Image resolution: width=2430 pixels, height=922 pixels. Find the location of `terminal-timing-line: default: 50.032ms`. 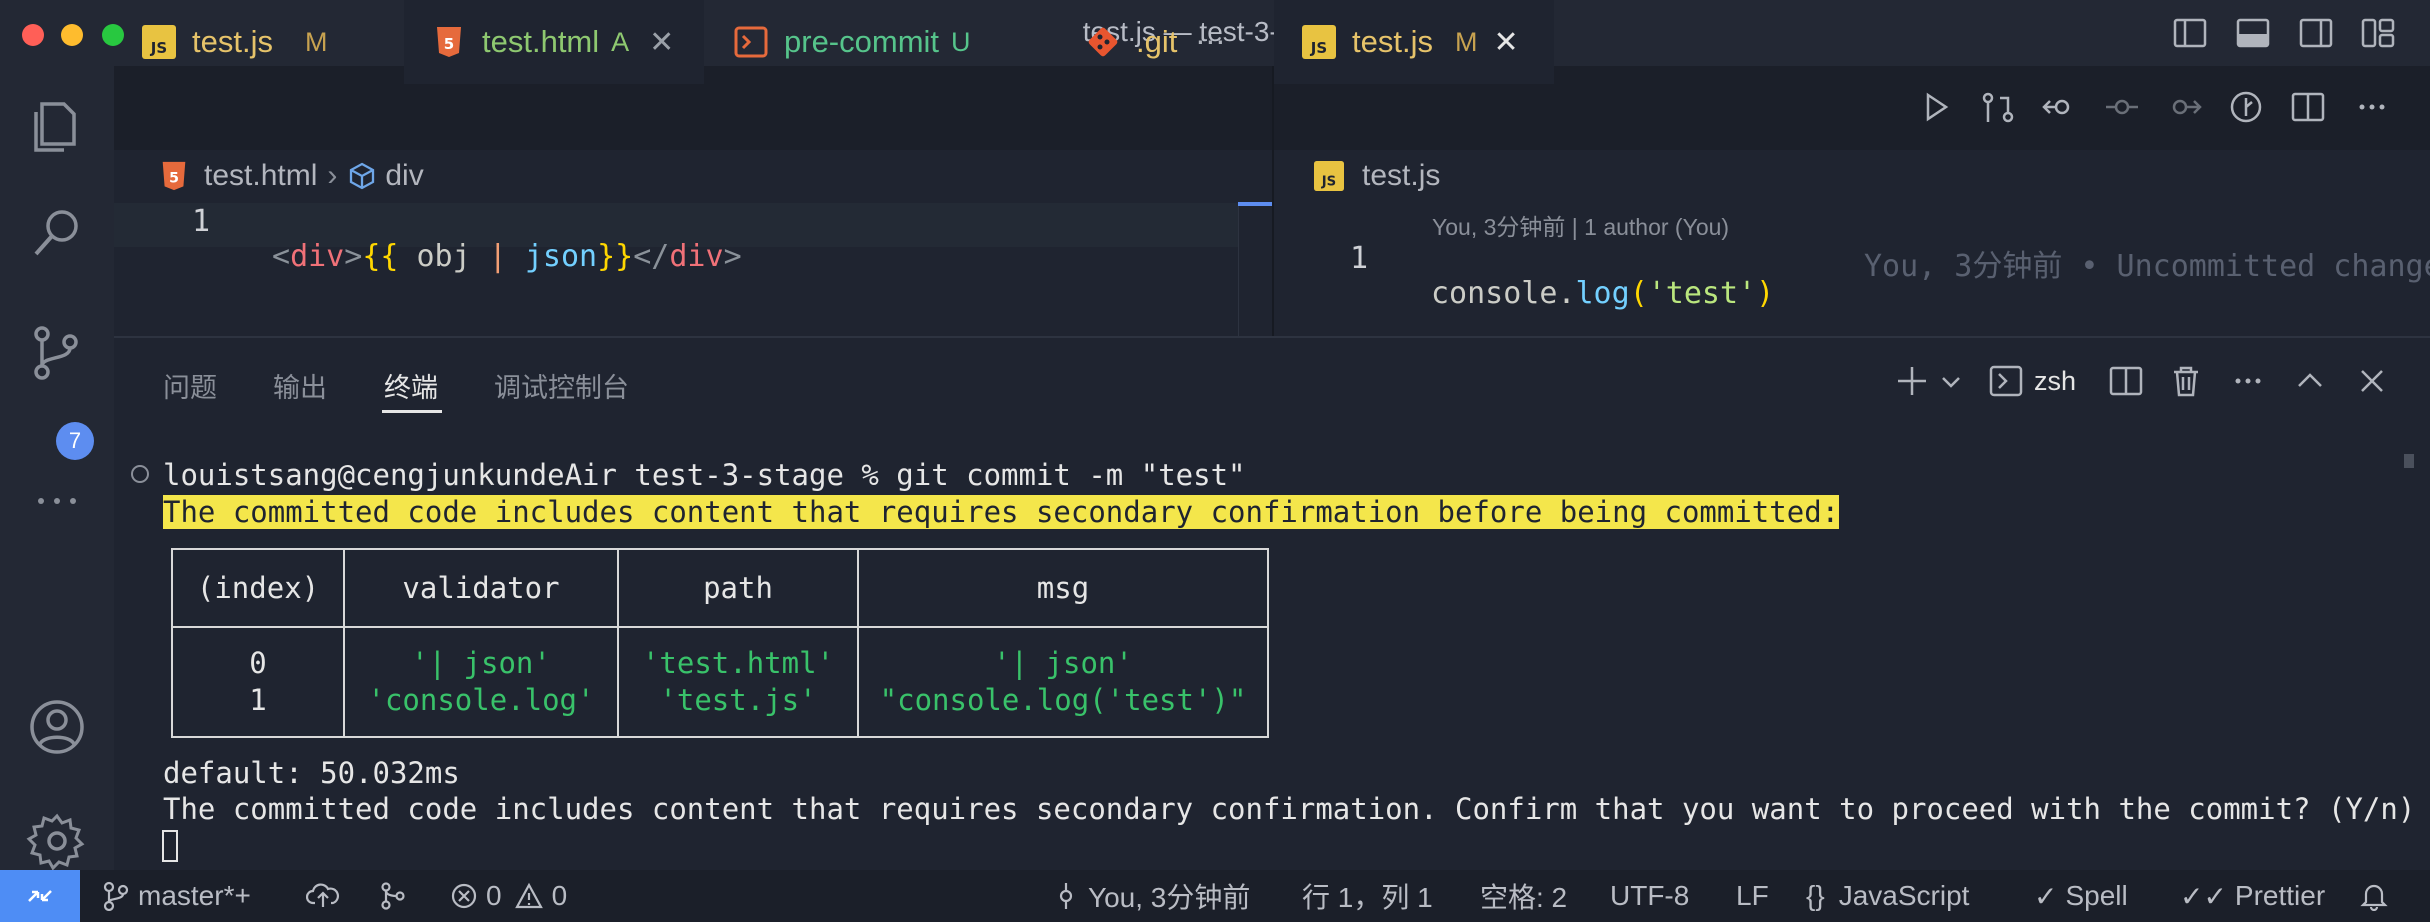

terminal-timing-line: default: 50.032ms is located at coordinates (311, 773).